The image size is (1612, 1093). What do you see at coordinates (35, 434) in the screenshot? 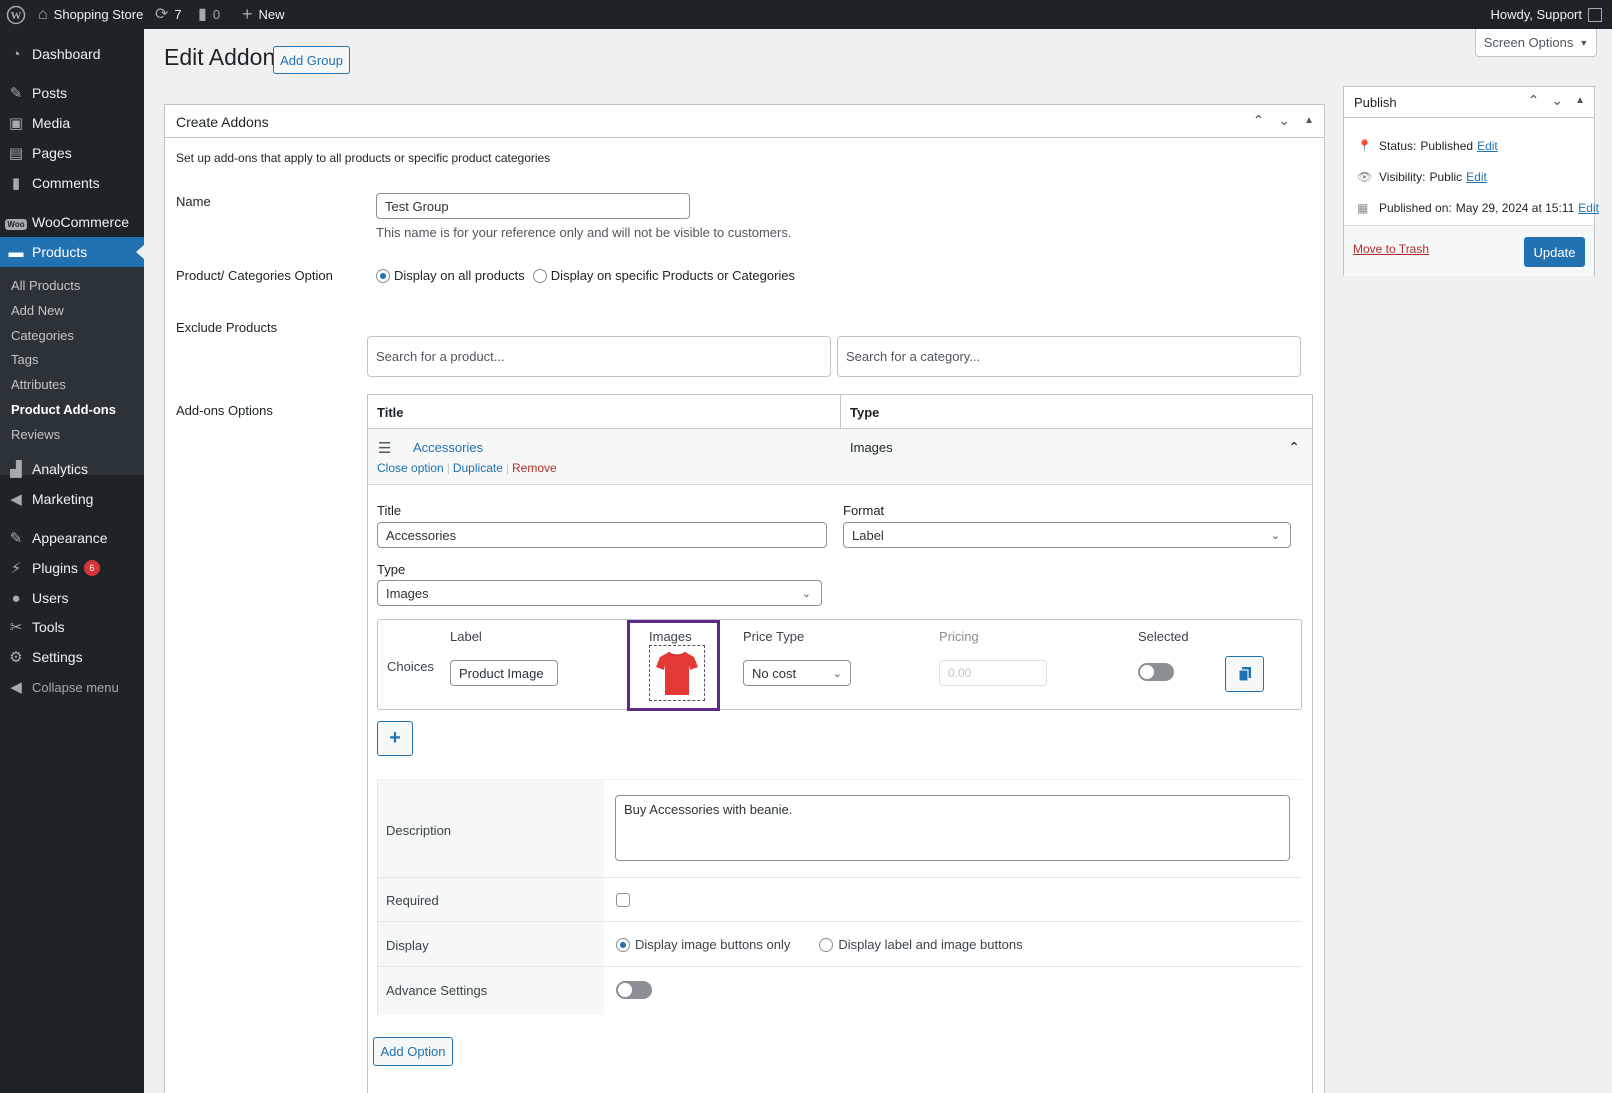
I see `submenu-reviews: Reviews` at bounding box center [35, 434].